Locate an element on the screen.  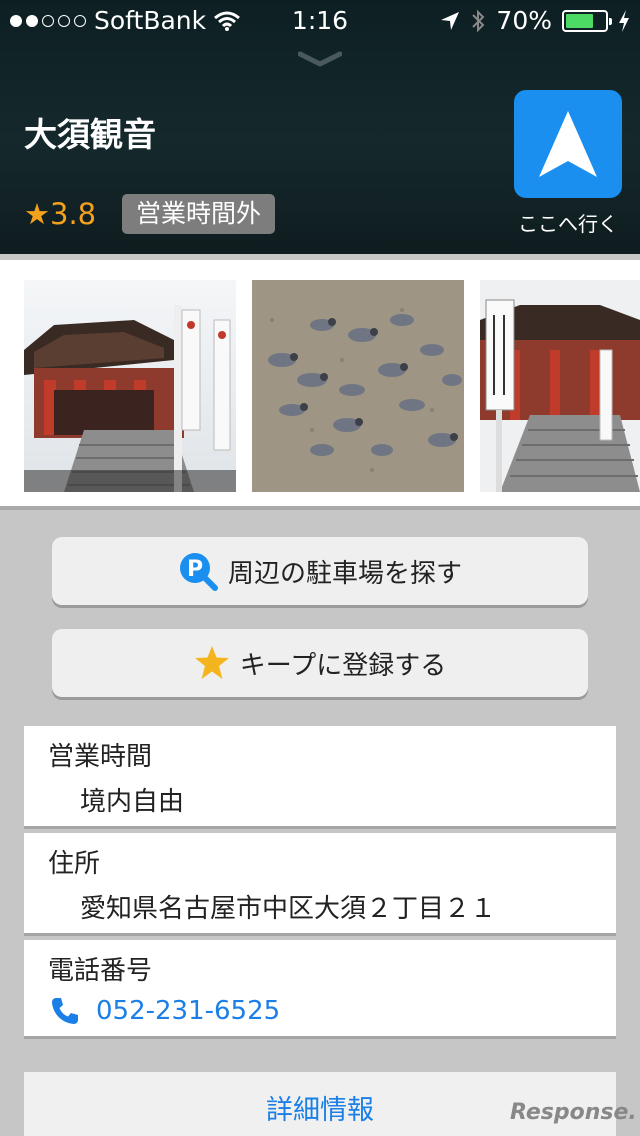
keep-label: キープに登録する is located at coordinates (343, 665).